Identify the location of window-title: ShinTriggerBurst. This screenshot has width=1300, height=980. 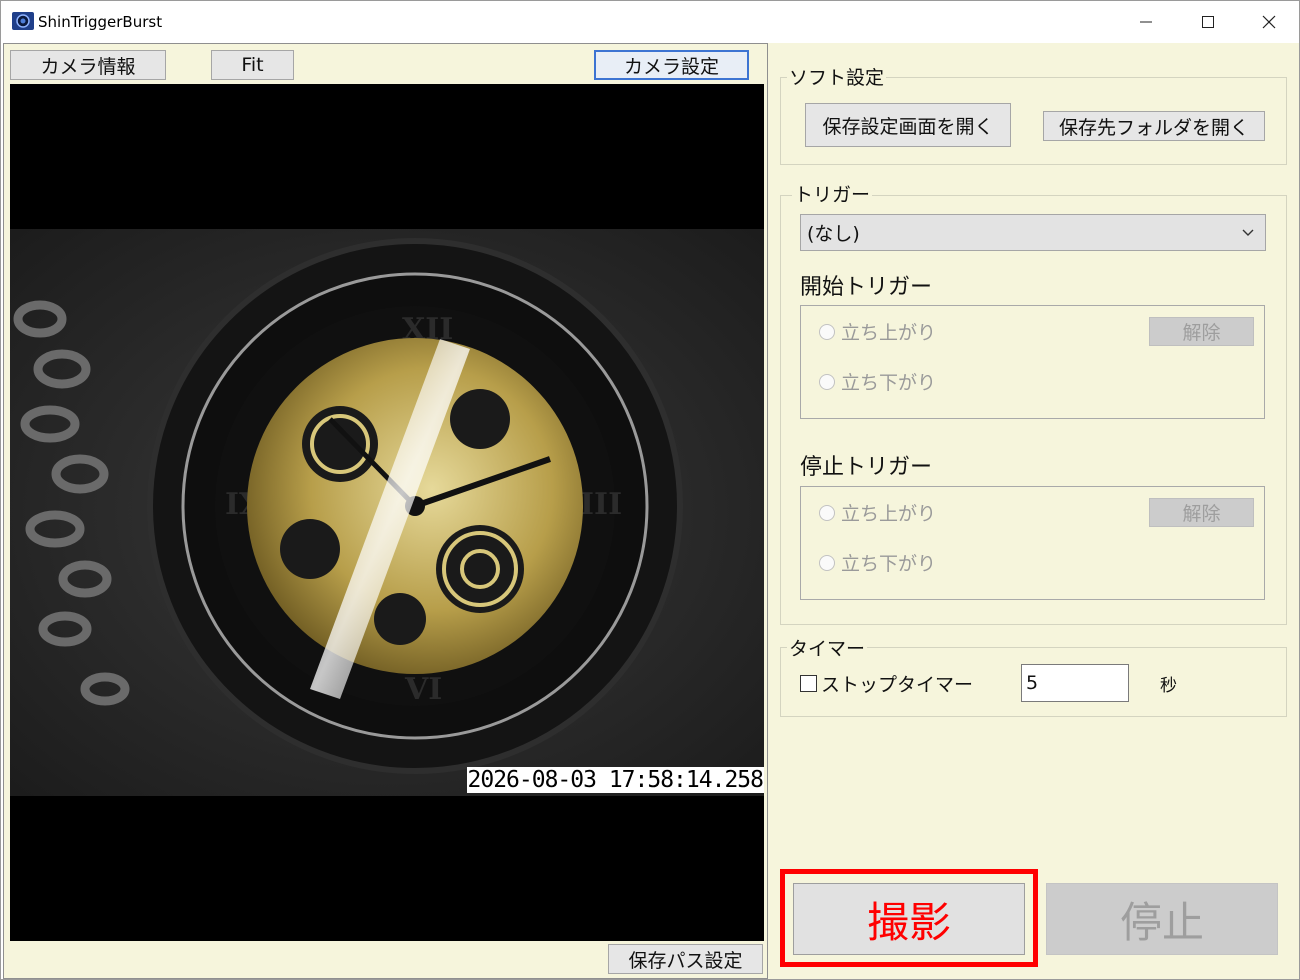
(100, 22).